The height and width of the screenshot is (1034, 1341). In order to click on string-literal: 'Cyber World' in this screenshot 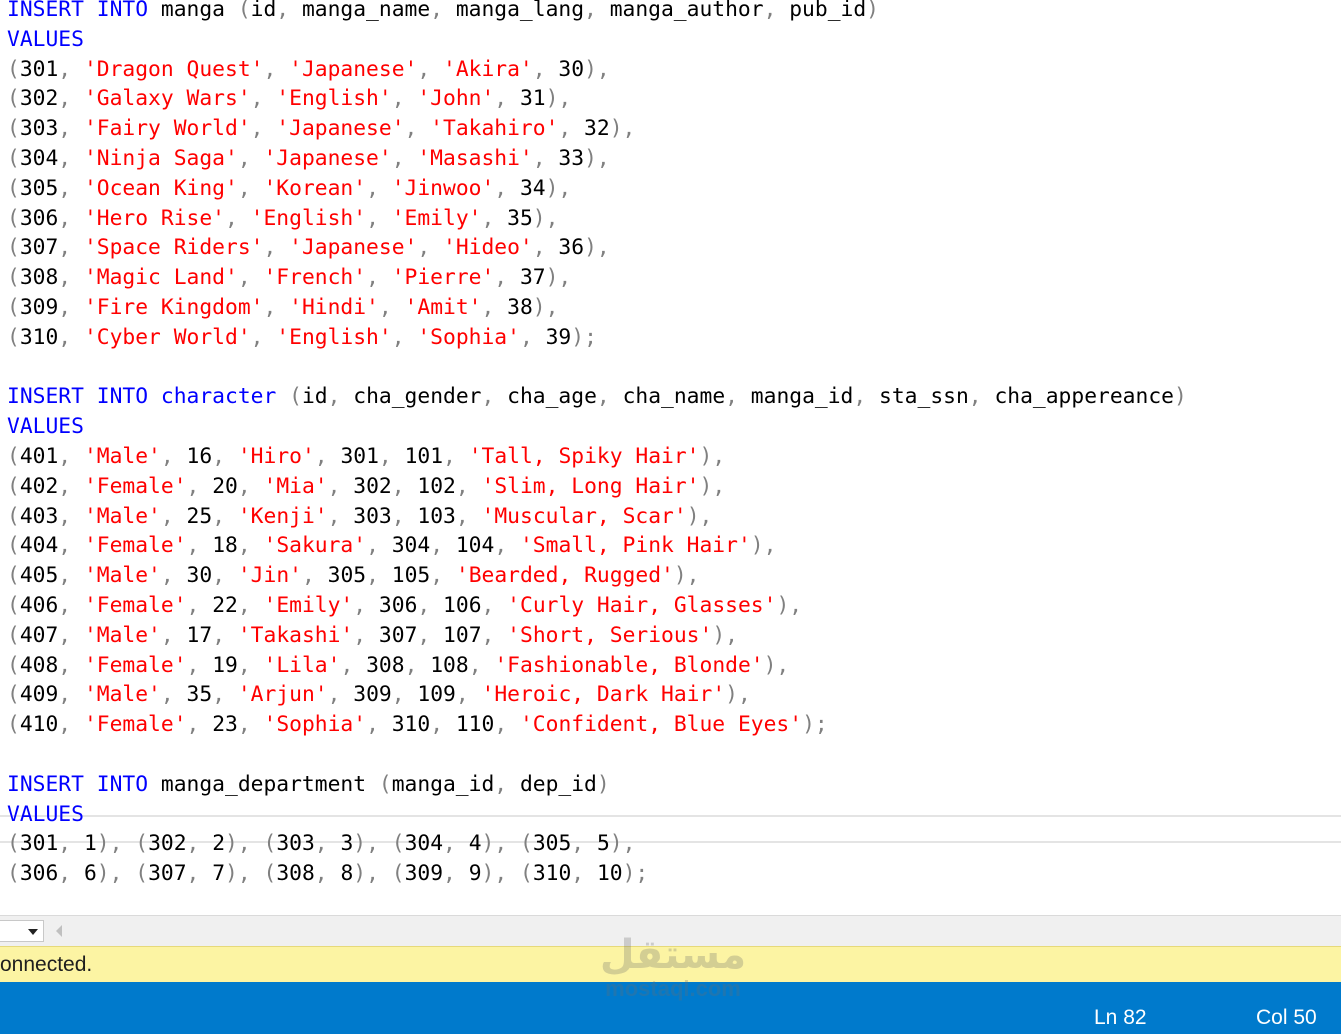, I will do `click(167, 337)`.